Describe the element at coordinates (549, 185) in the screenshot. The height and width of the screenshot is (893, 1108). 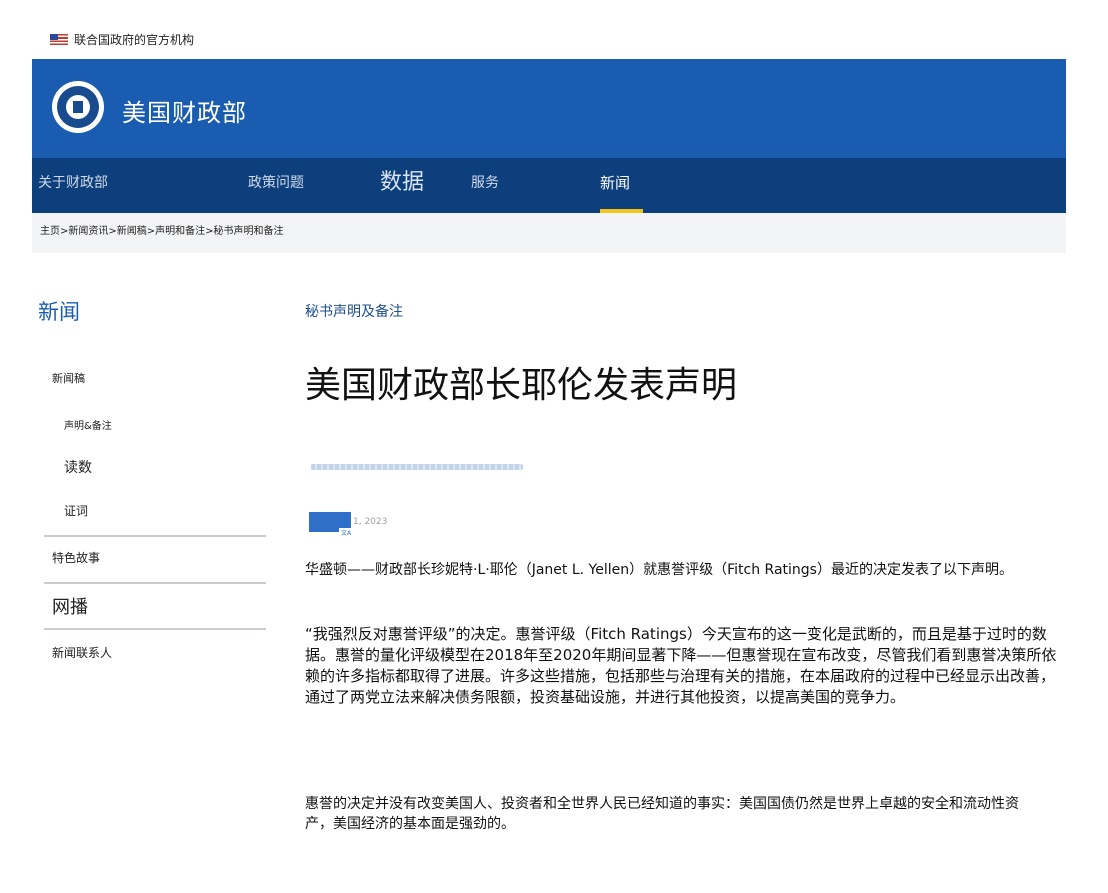
I see `main-nav: 关于财政部 政策问题 数据 服务 新闻` at that location.